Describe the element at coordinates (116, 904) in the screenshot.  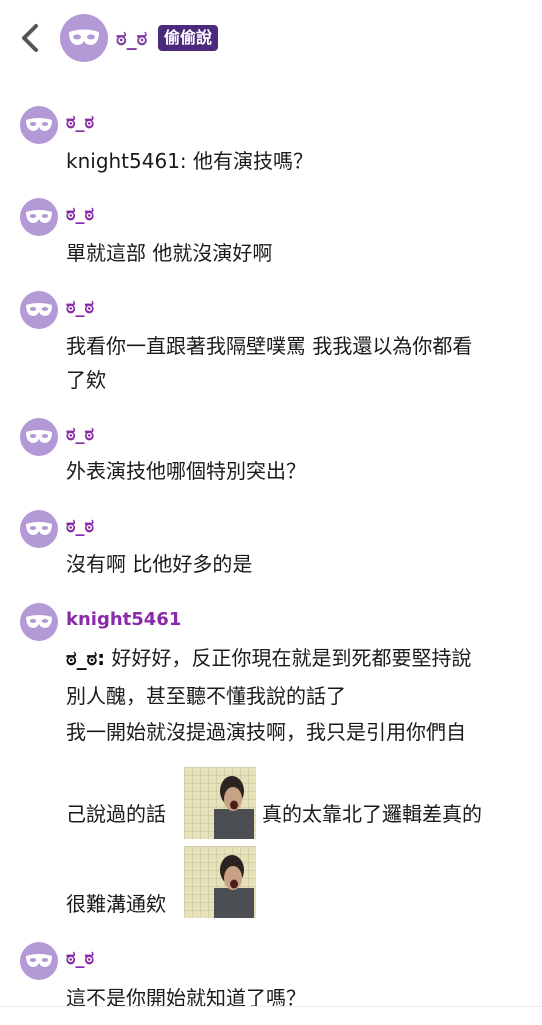
I see `message-text: 很難溝通欸` at that location.